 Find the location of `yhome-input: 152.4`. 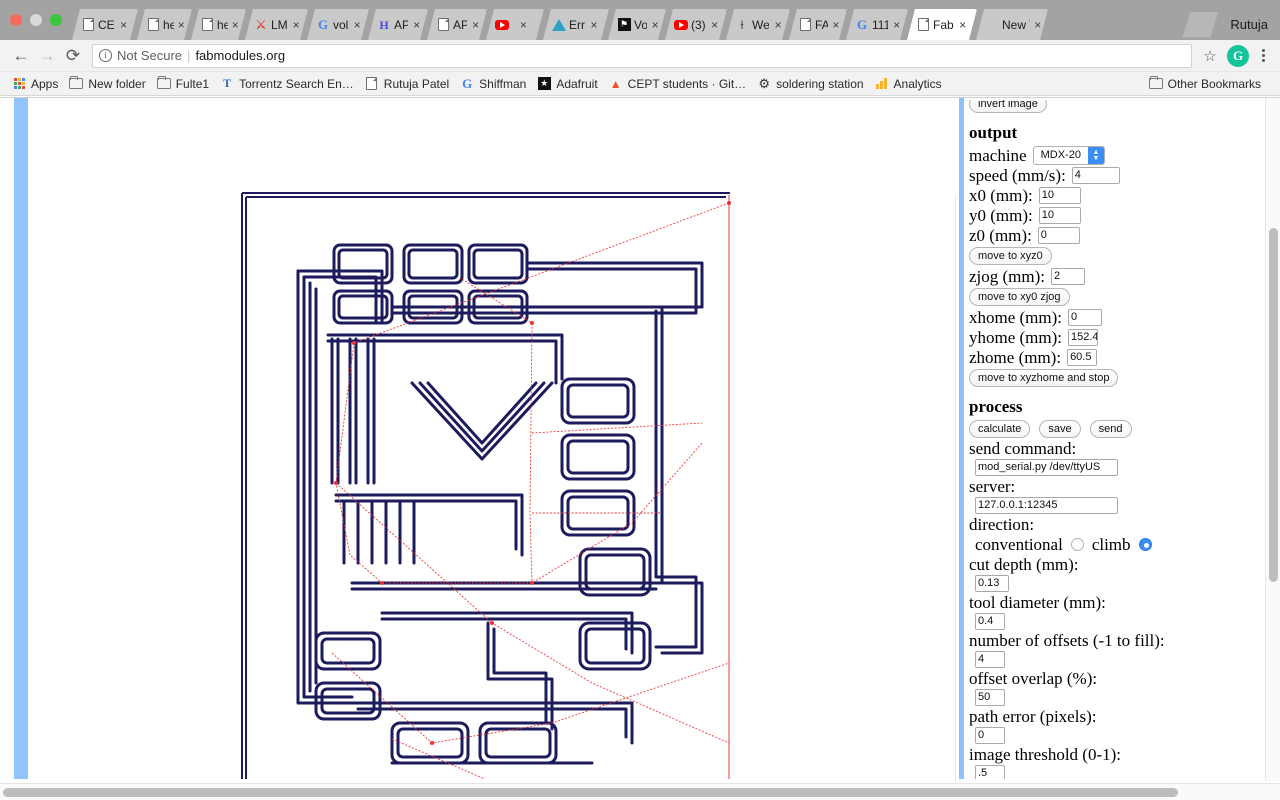

yhome-input: 152.4 is located at coordinates (1083, 337).